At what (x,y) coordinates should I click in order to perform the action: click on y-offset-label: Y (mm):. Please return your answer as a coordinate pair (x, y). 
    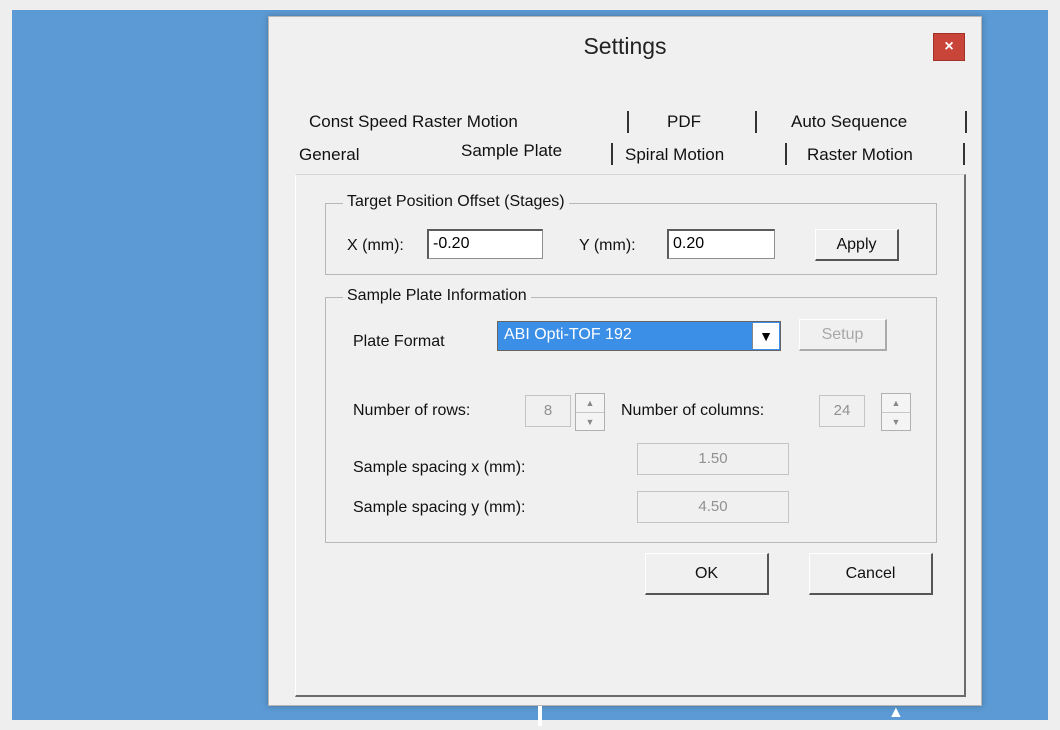
    Looking at the image, I should click on (607, 245).